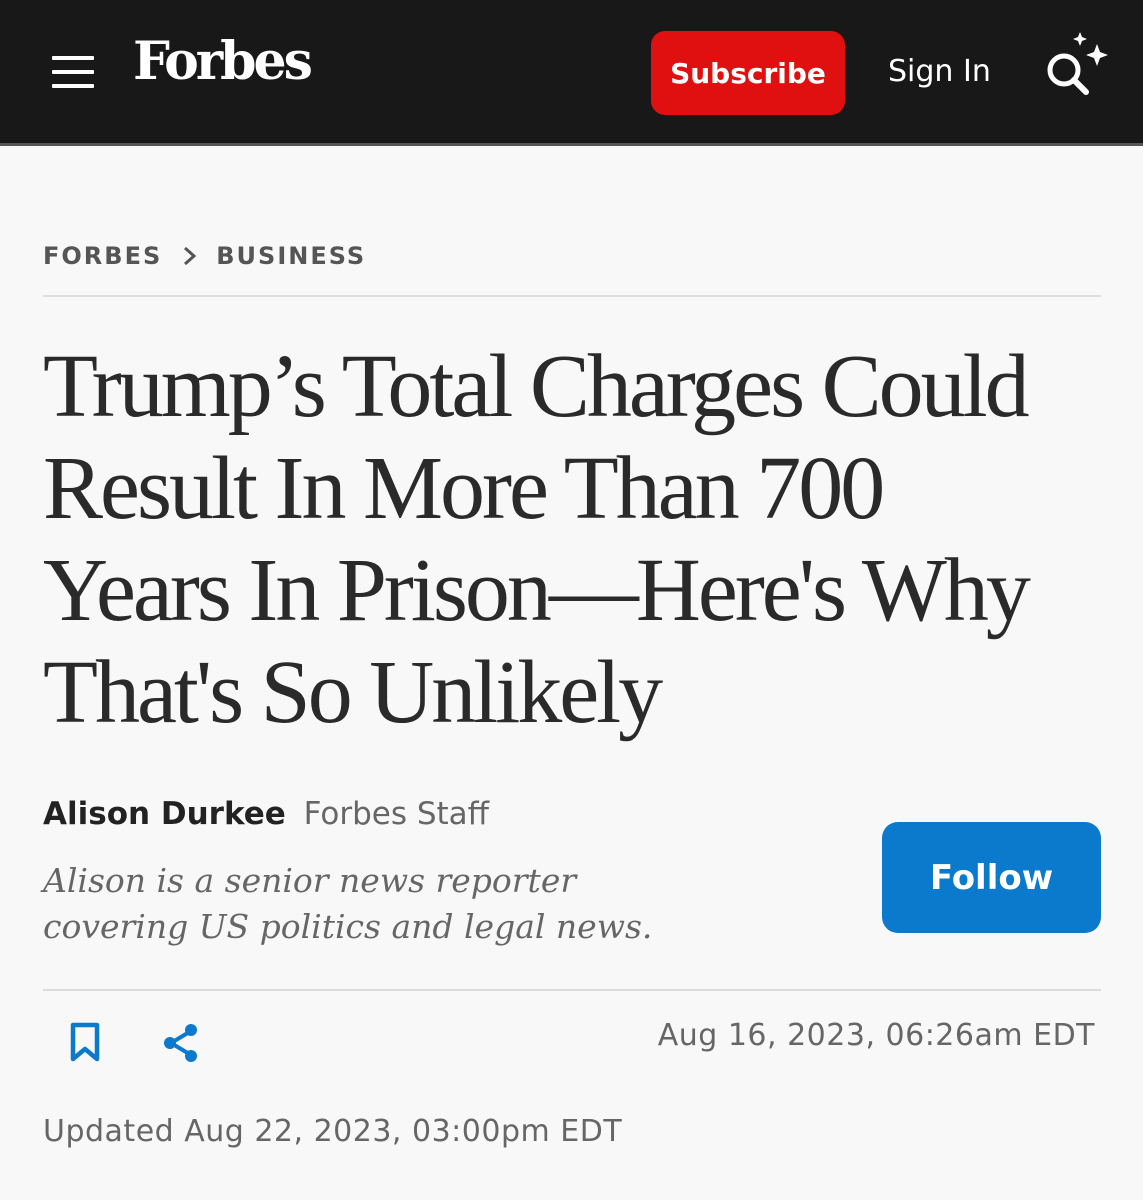 The width and height of the screenshot is (1143, 1200). I want to click on published-date: Aug 16, 2023, 06:26am EDT, so click(876, 1035).